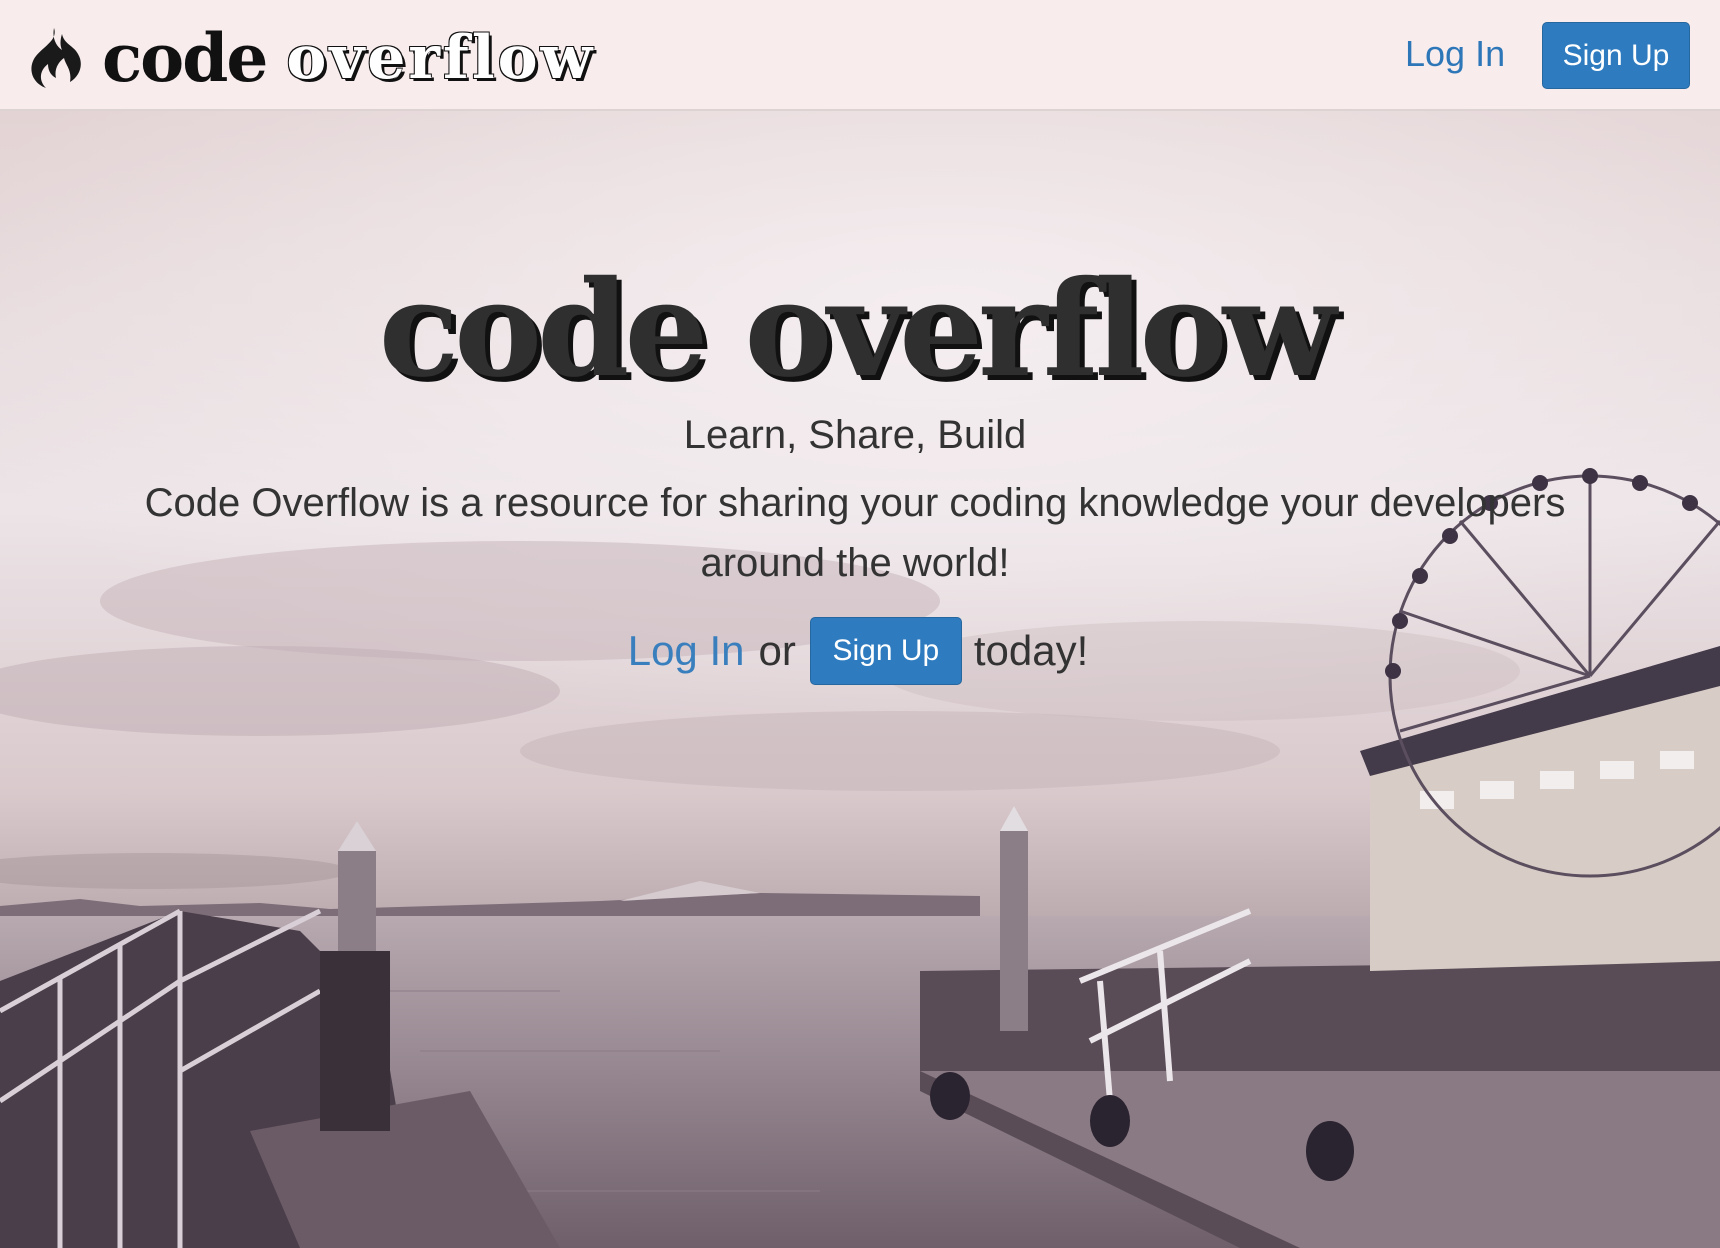 This screenshot has width=1720, height=1248. Describe the element at coordinates (185, 58) in the screenshot. I see `brand-word-code: code` at that location.